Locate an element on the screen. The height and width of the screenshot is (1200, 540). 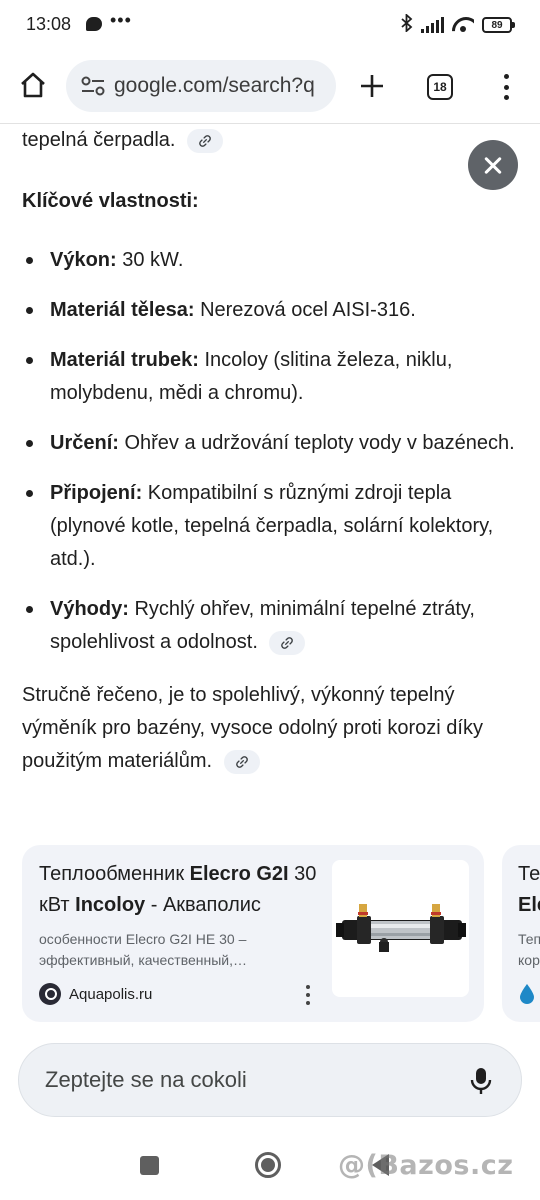
tab-count: 18 is located at coordinates (440, 87).